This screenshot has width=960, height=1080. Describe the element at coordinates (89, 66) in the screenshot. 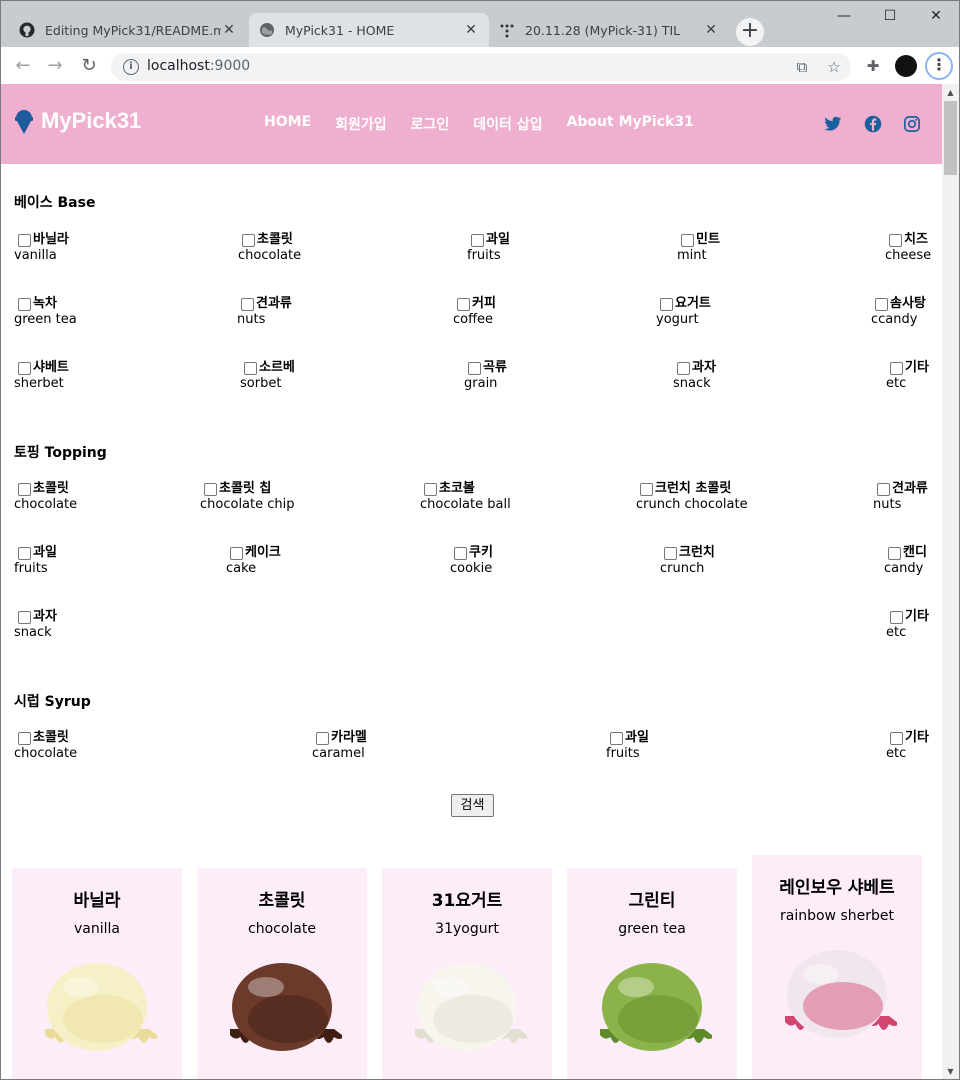

I see `reload-icon: ↻` at that location.